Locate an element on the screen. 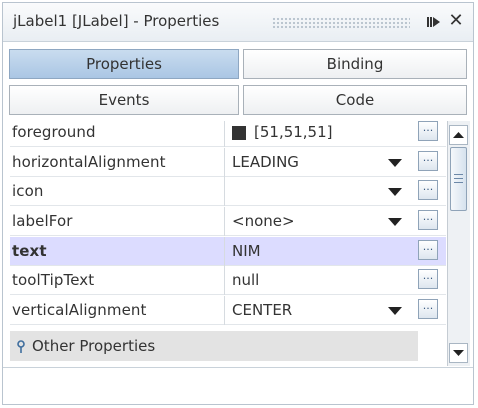 The image size is (478, 408). property-name: foreground is located at coordinates (54, 132).